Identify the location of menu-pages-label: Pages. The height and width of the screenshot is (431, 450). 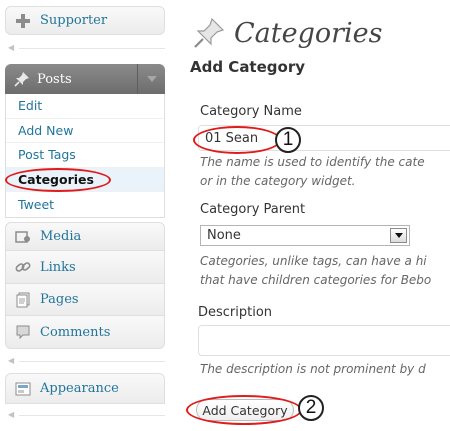
(59, 299).